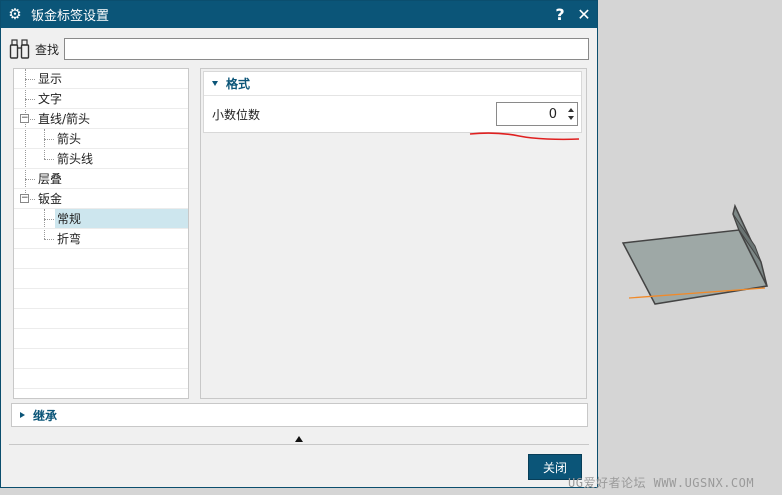 Image resolution: width=782 pixels, height=495 pixels. Describe the element at coordinates (326, 49) in the screenshot. I see `find-input` at that location.